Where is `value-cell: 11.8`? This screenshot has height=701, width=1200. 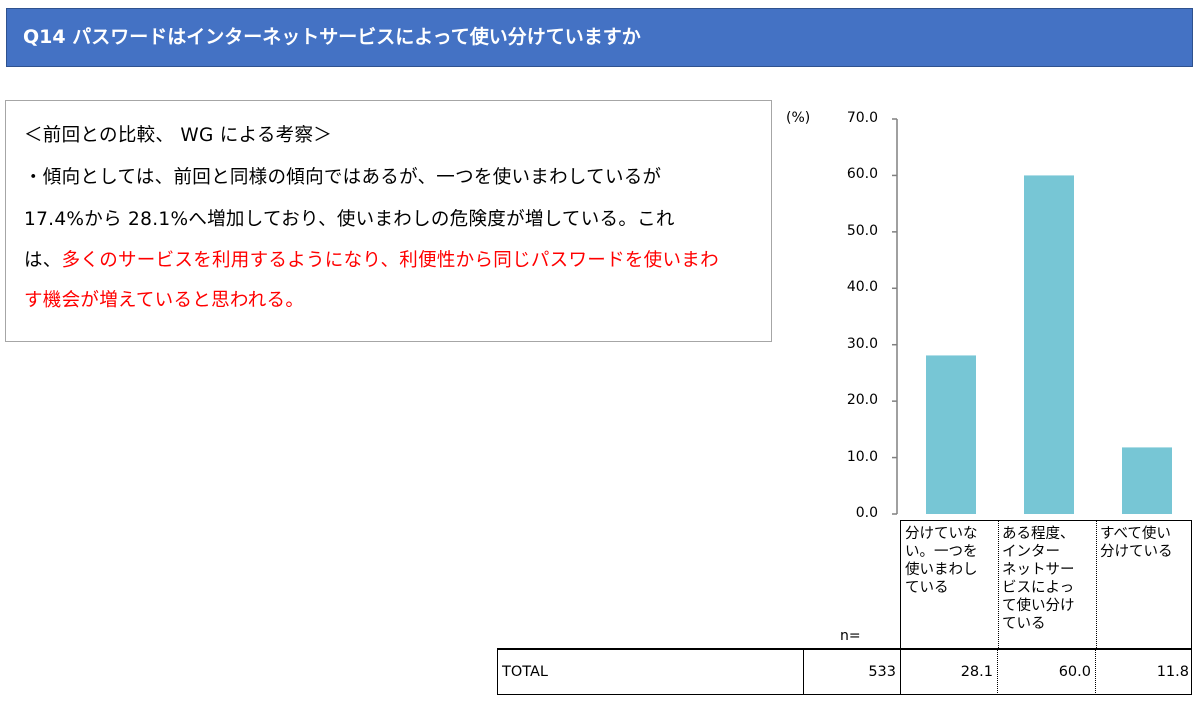
value-cell: 11.8 is located at coordinates (1172, 672).